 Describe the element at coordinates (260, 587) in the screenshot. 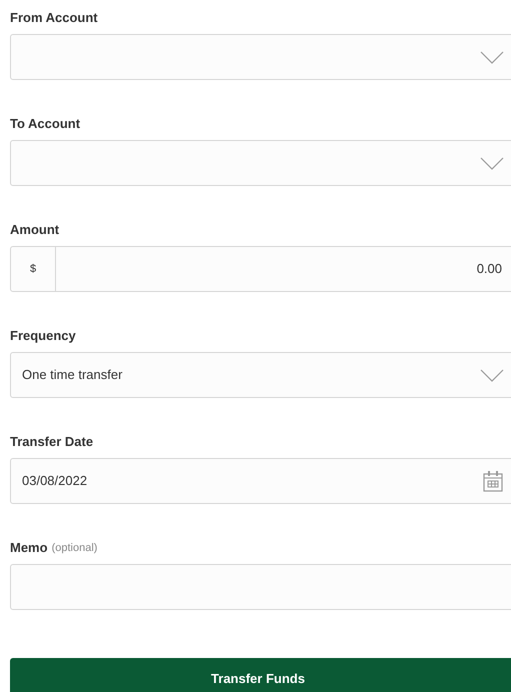

I see `memo-field` at that location.